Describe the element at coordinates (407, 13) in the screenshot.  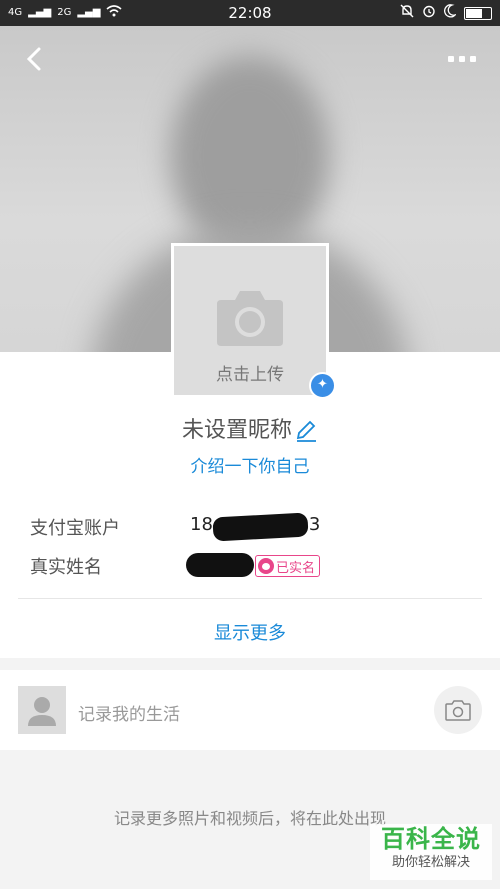
I see `mute-icon` at that location.